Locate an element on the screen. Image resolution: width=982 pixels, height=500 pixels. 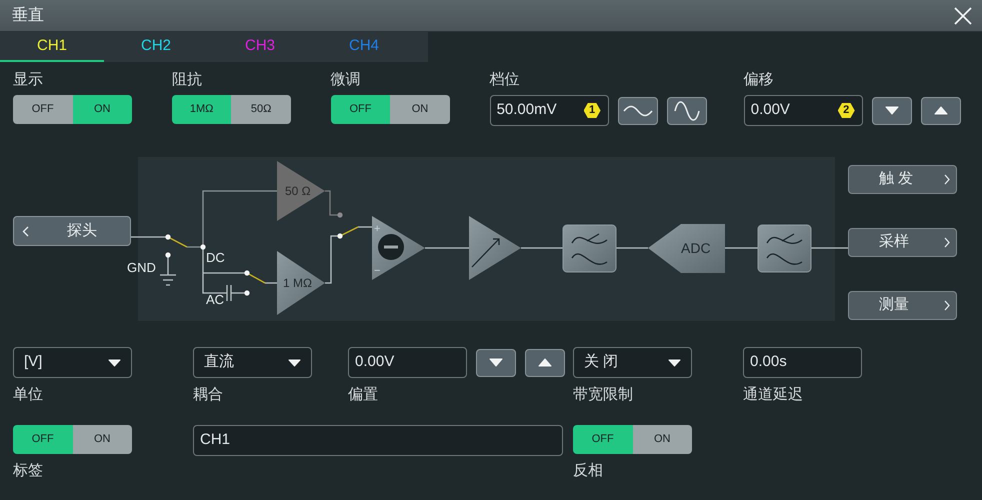
number-badge: 2 is located at coordinates (846, 110).